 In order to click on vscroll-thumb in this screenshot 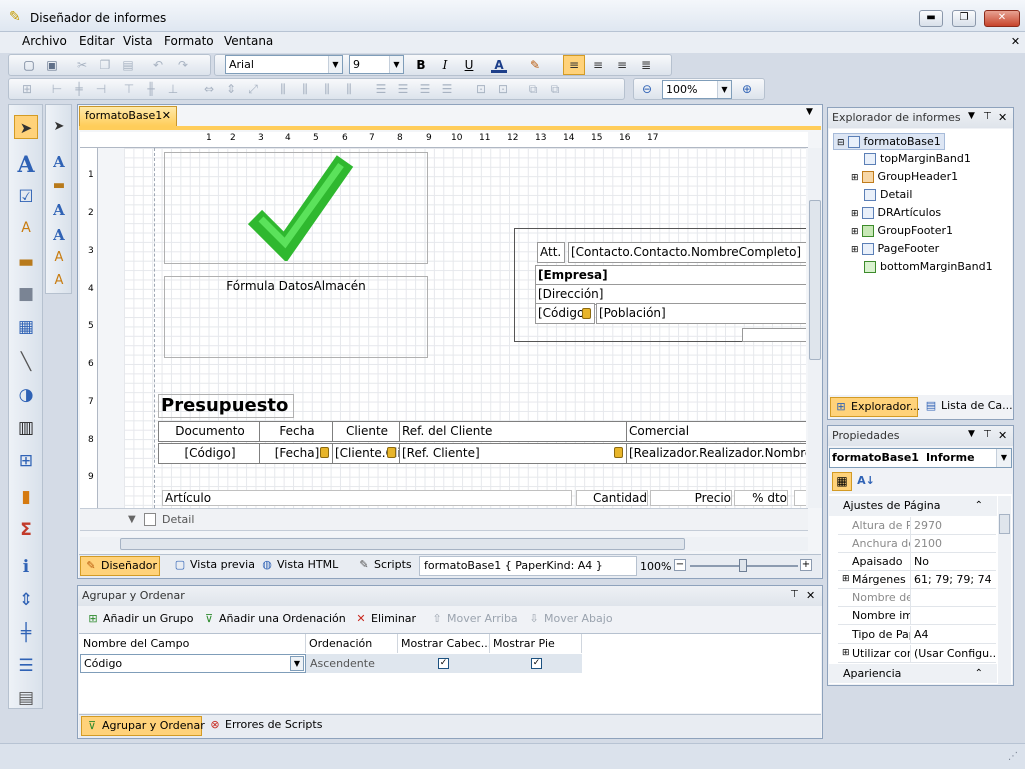, I will do `click(815, 280)`.